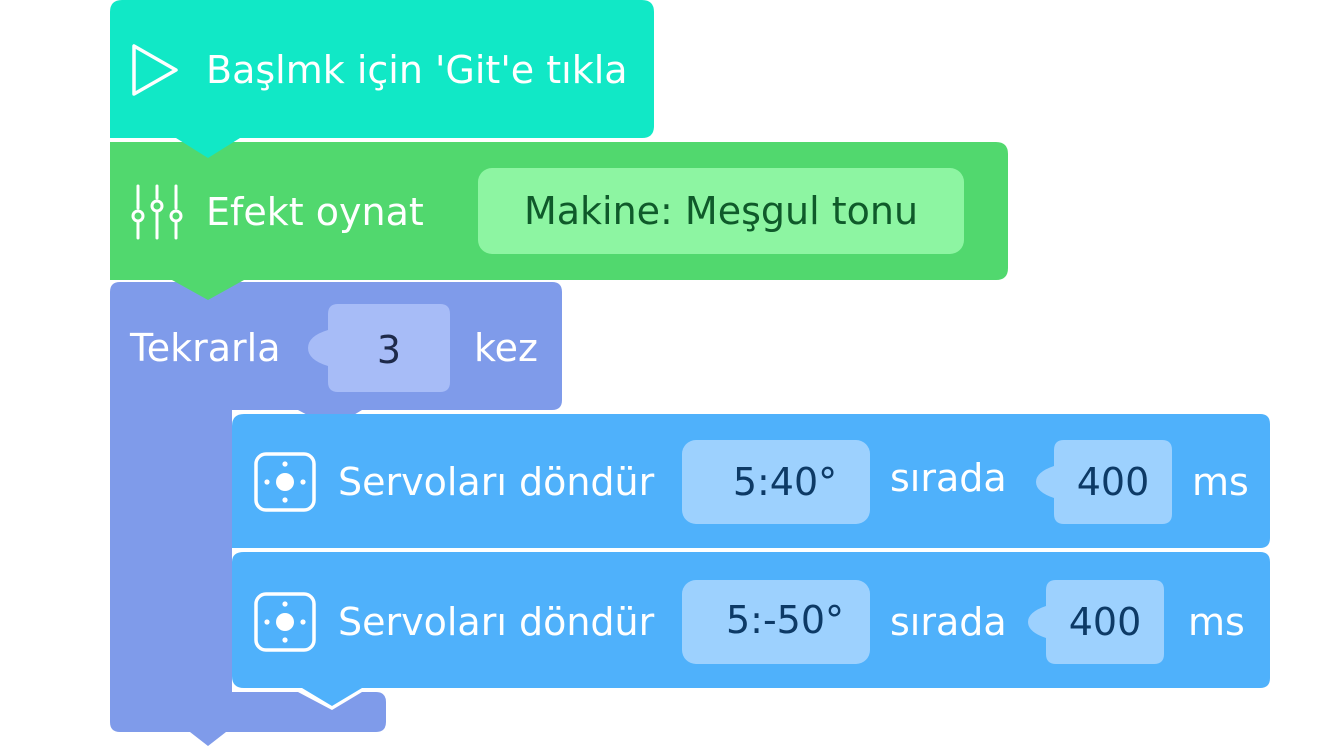 The height and width of the screenshot is (750, 1334). I want to click on servo-2-unit-label: ms, so click(1216, 622).